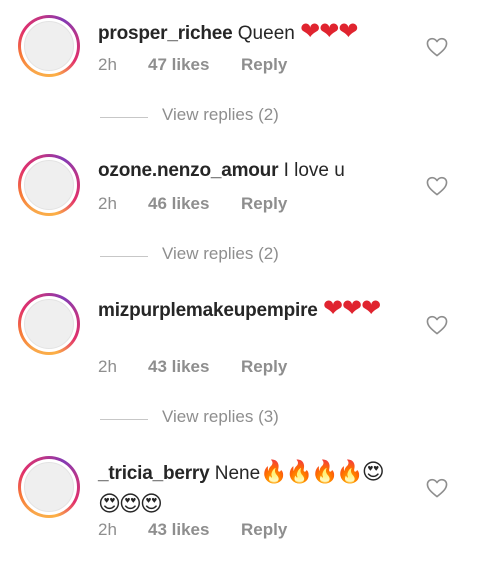  What do you see at coordinates (269, 33) in the screenshot?
I see `comment-text: Queen` at bounding box center [269, 33].